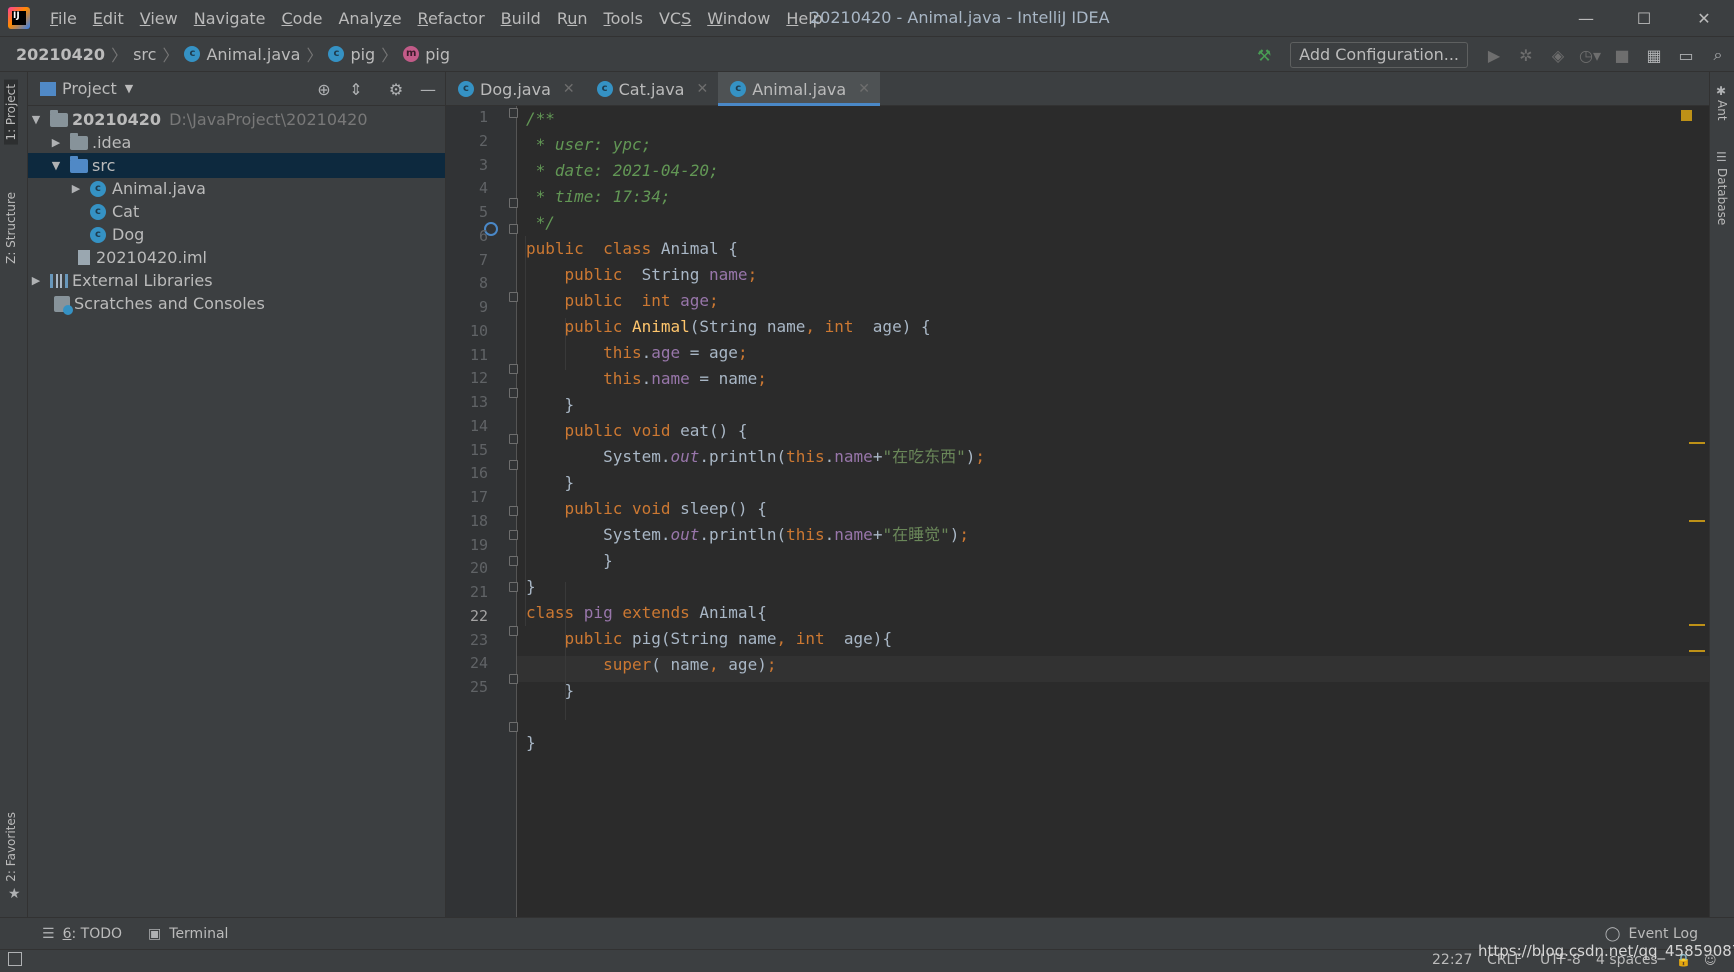 Image resolution: width=1734 pixels, height=972 pixels. I want to click on project-view-selector: Project, so click(89, 88).